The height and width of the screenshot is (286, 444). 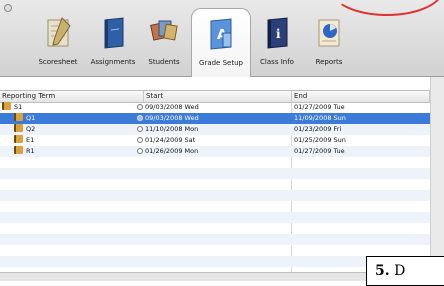 What do you see at coordinates (58, 62) in the screenshot?
I see `tab-label: Scoresheet` at bounding box center [58, 62].